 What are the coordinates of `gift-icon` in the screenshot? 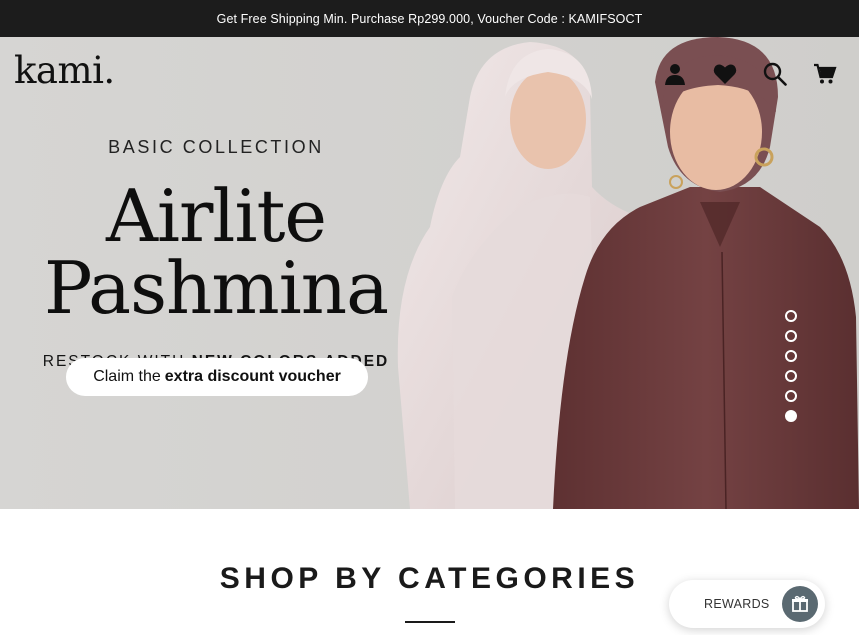 It's located at (800, 604).